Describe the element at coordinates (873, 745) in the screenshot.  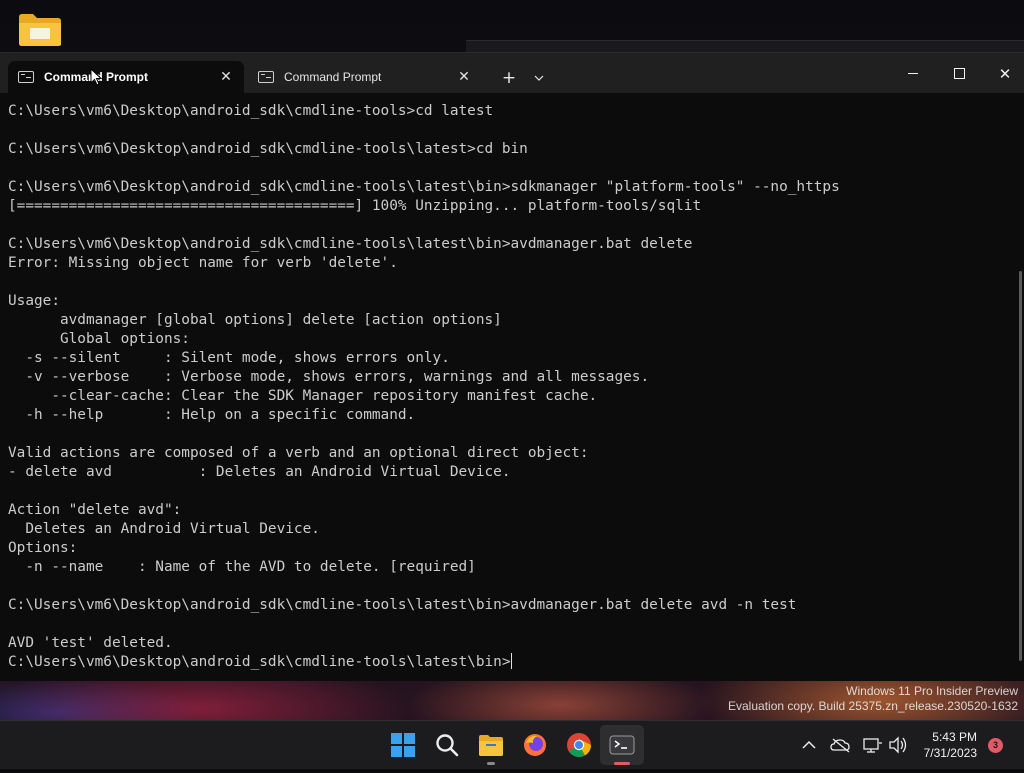
I see `network-icon` at that location.